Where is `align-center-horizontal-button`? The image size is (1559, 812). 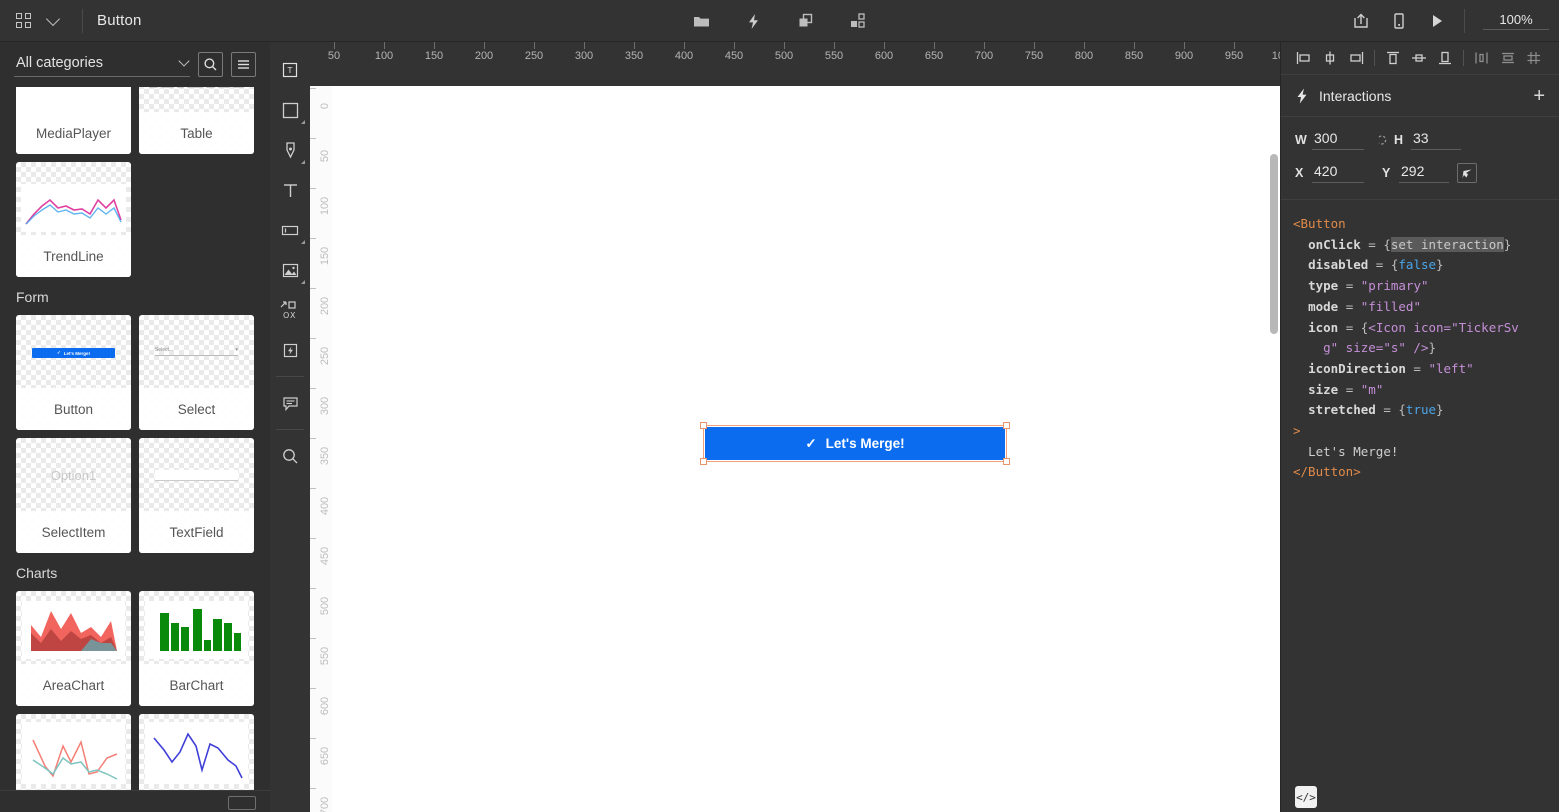
align-center-horizontal-button is located at coordinates (1330, 58).